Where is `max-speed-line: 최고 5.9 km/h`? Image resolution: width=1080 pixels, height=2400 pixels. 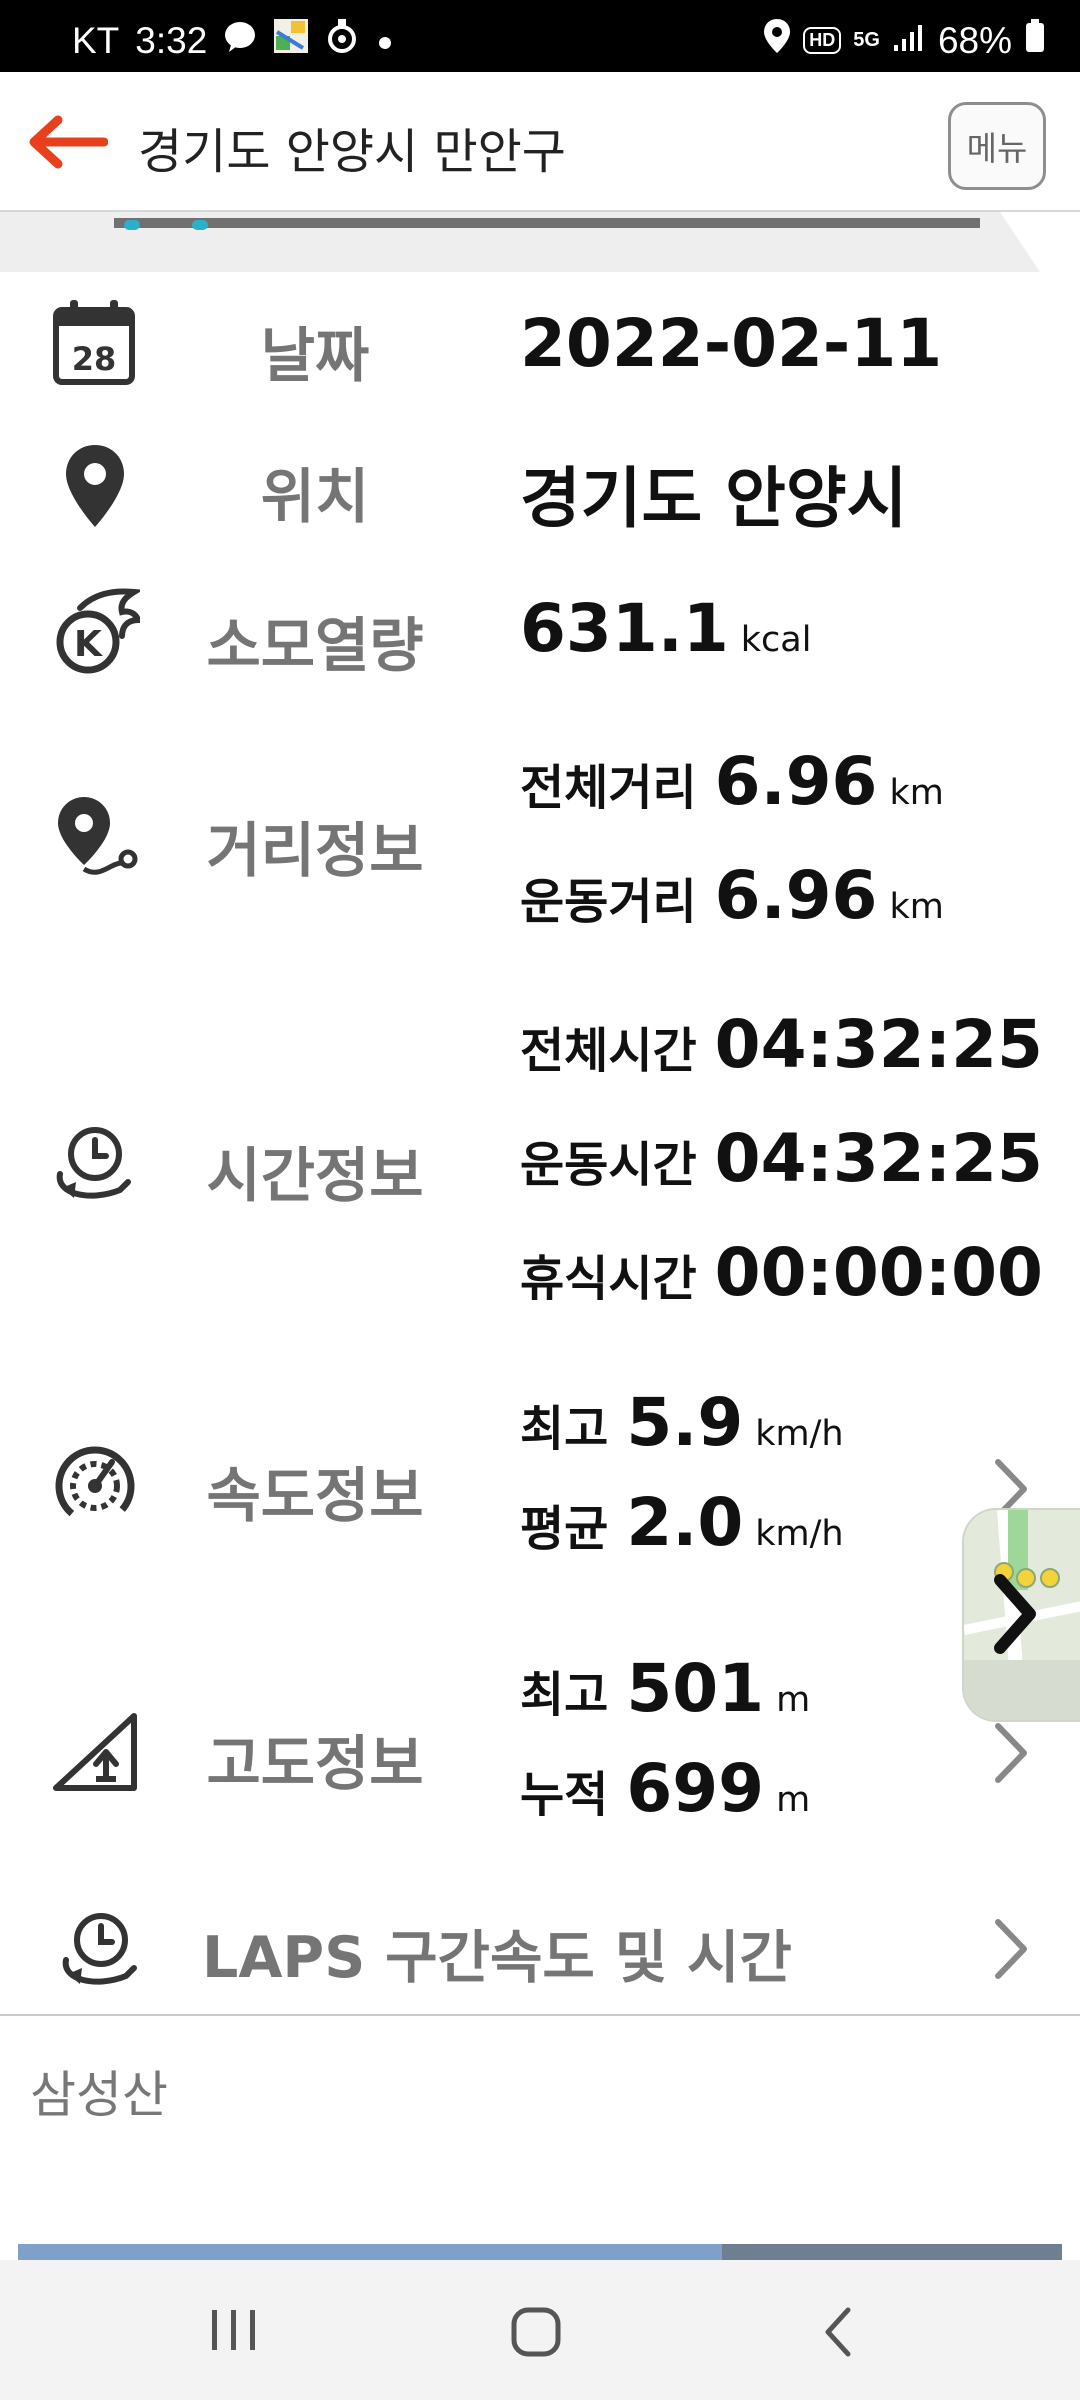
max-speed-line: 최고 5.9 km/h is located at coordinates (682, 1422).